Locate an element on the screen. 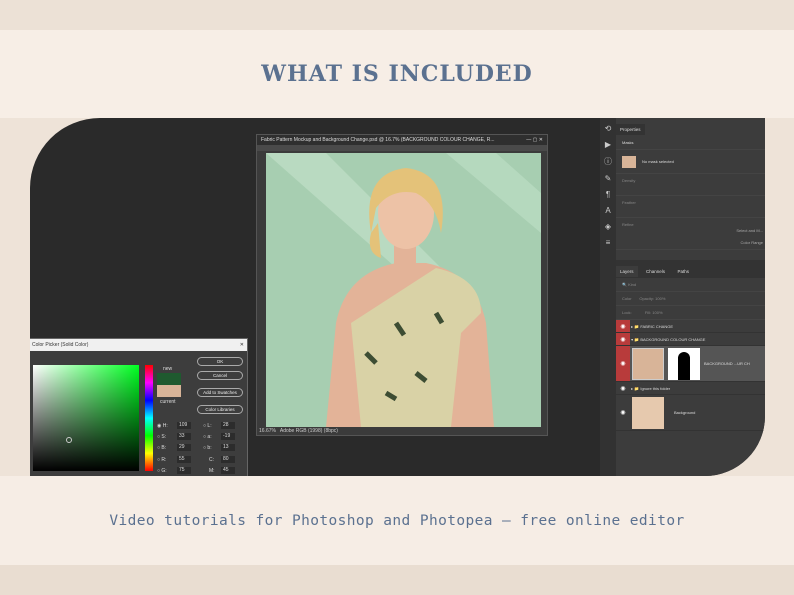 The image size is (794, 595). opacity-field: 100% is located at coordinates (660, 298).